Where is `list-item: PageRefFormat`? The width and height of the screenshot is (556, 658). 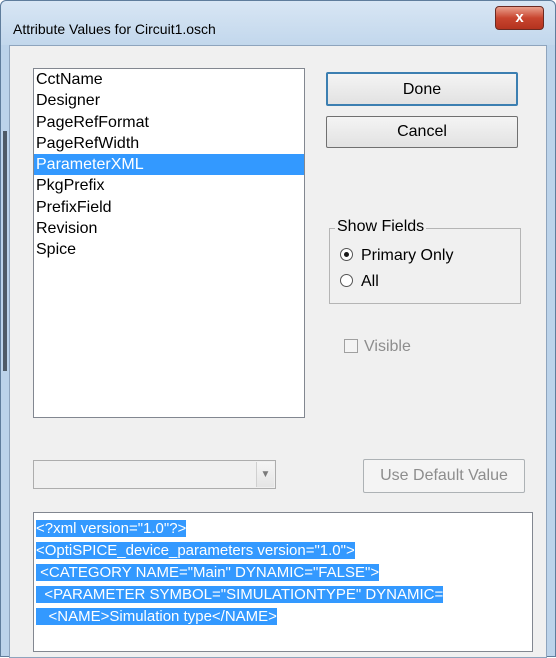
list-item: PageRefFormat is located at coordinates (169, 122).